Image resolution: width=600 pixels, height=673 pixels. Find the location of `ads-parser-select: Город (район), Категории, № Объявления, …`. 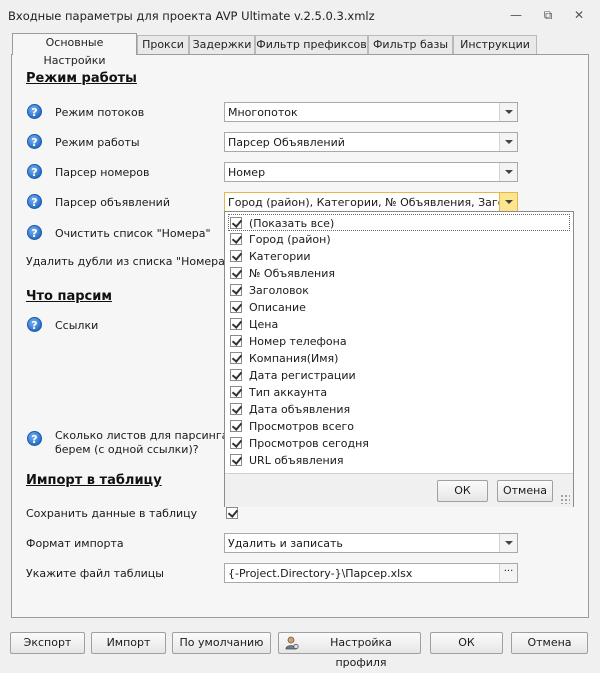

ads-parser-select: Город (район), Категории, № Объявления, … is located at coordinates (371, 202).